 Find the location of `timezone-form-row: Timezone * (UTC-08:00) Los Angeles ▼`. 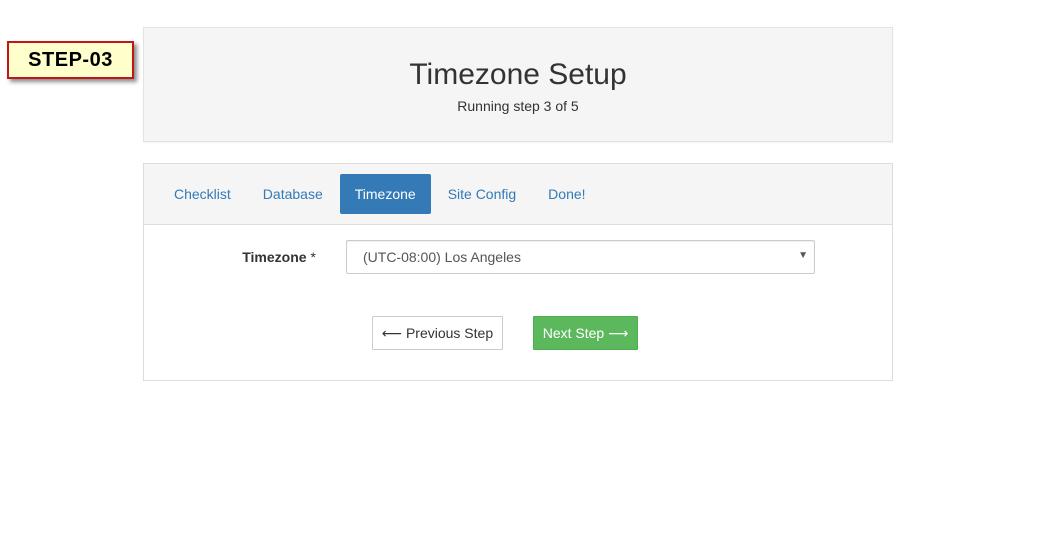

timezone-form-row: Timezone * (UTC-08:00) Los Angeles ▼ is located at coordinates (518, 257).